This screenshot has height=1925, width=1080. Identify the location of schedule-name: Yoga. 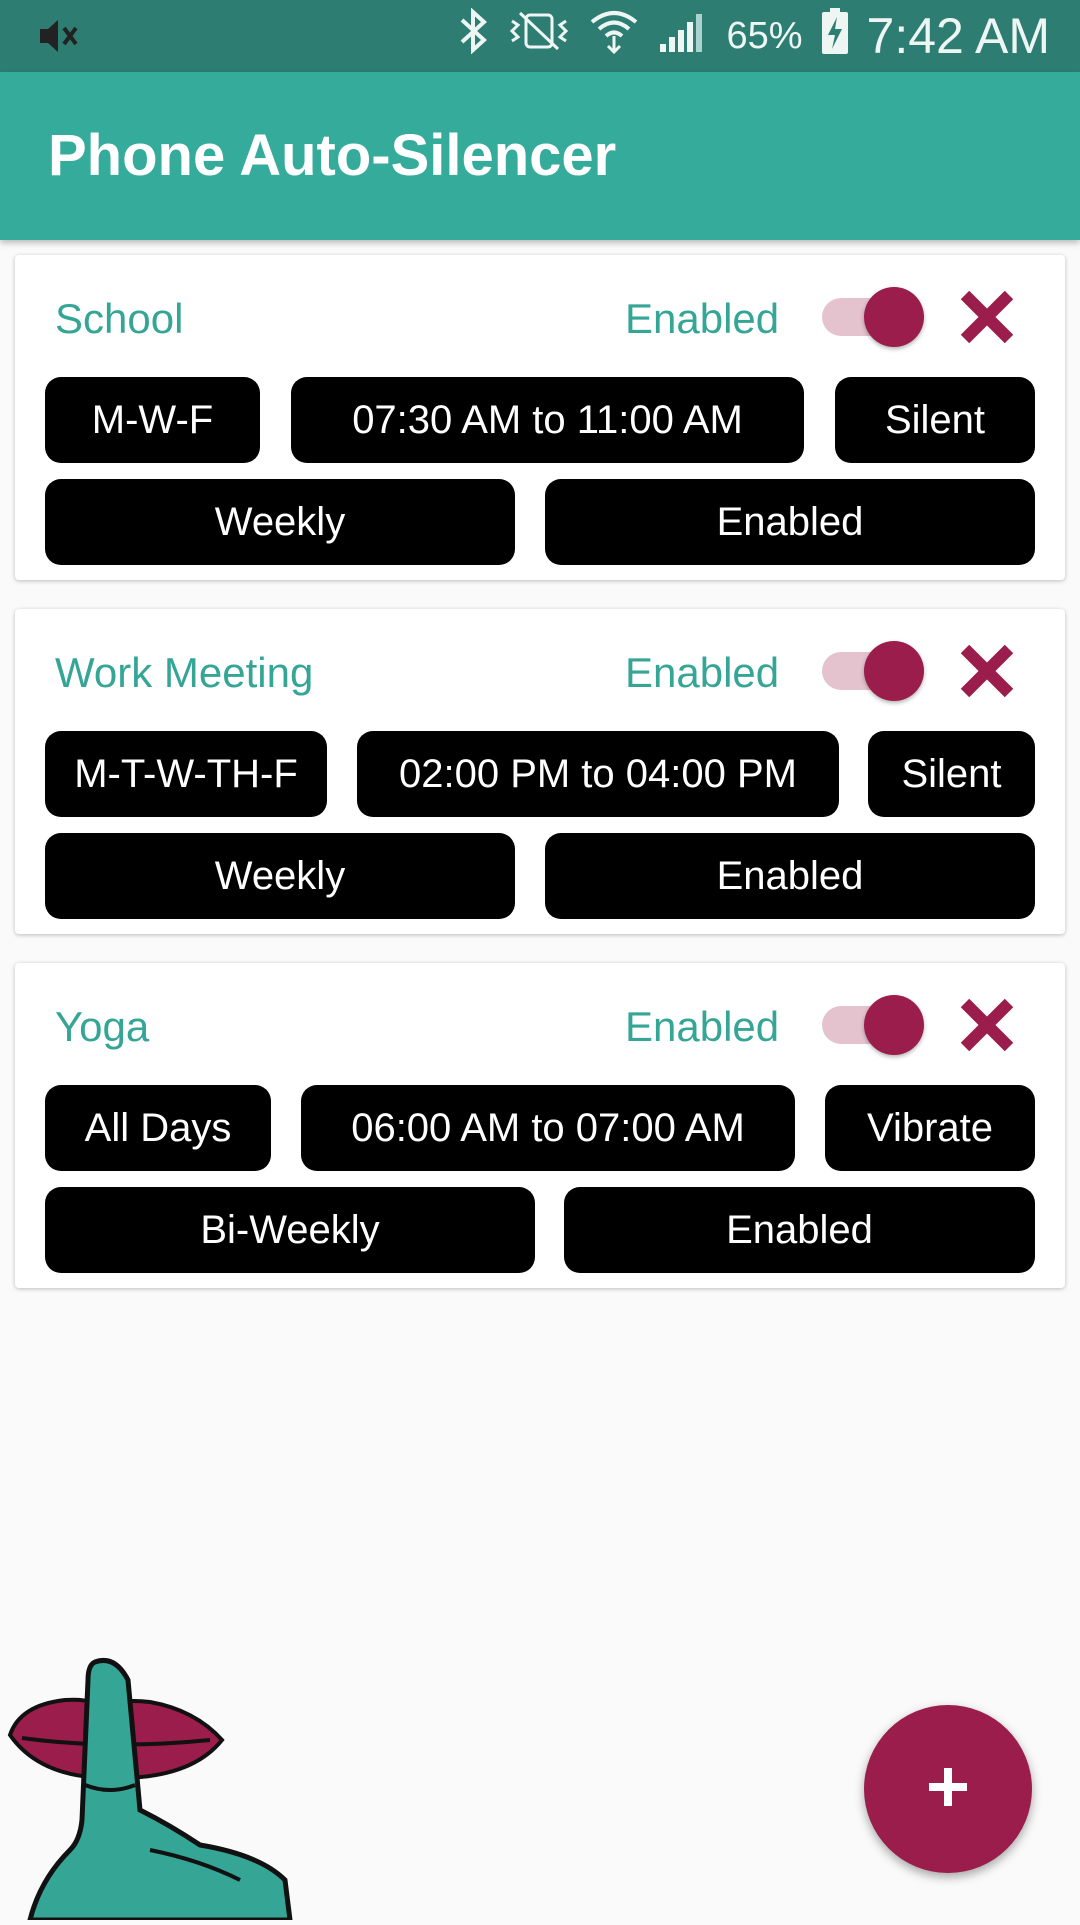
(102, 1026).